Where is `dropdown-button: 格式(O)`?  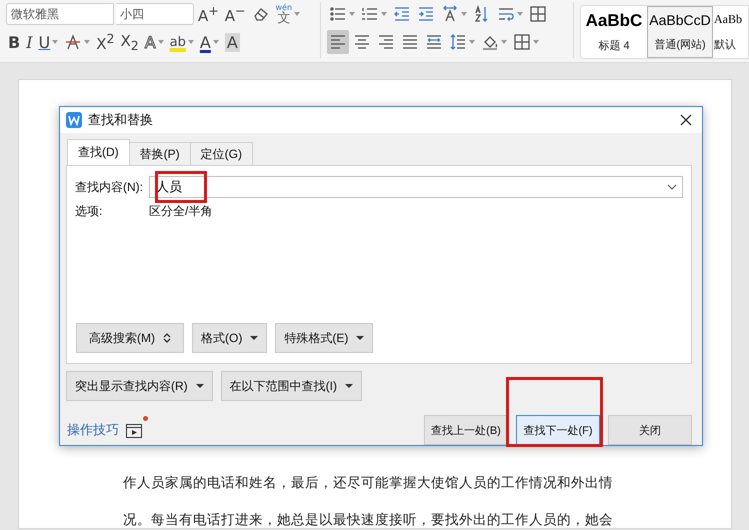
dropdown-button: 格式(O) is located at coordinates (230, 338).